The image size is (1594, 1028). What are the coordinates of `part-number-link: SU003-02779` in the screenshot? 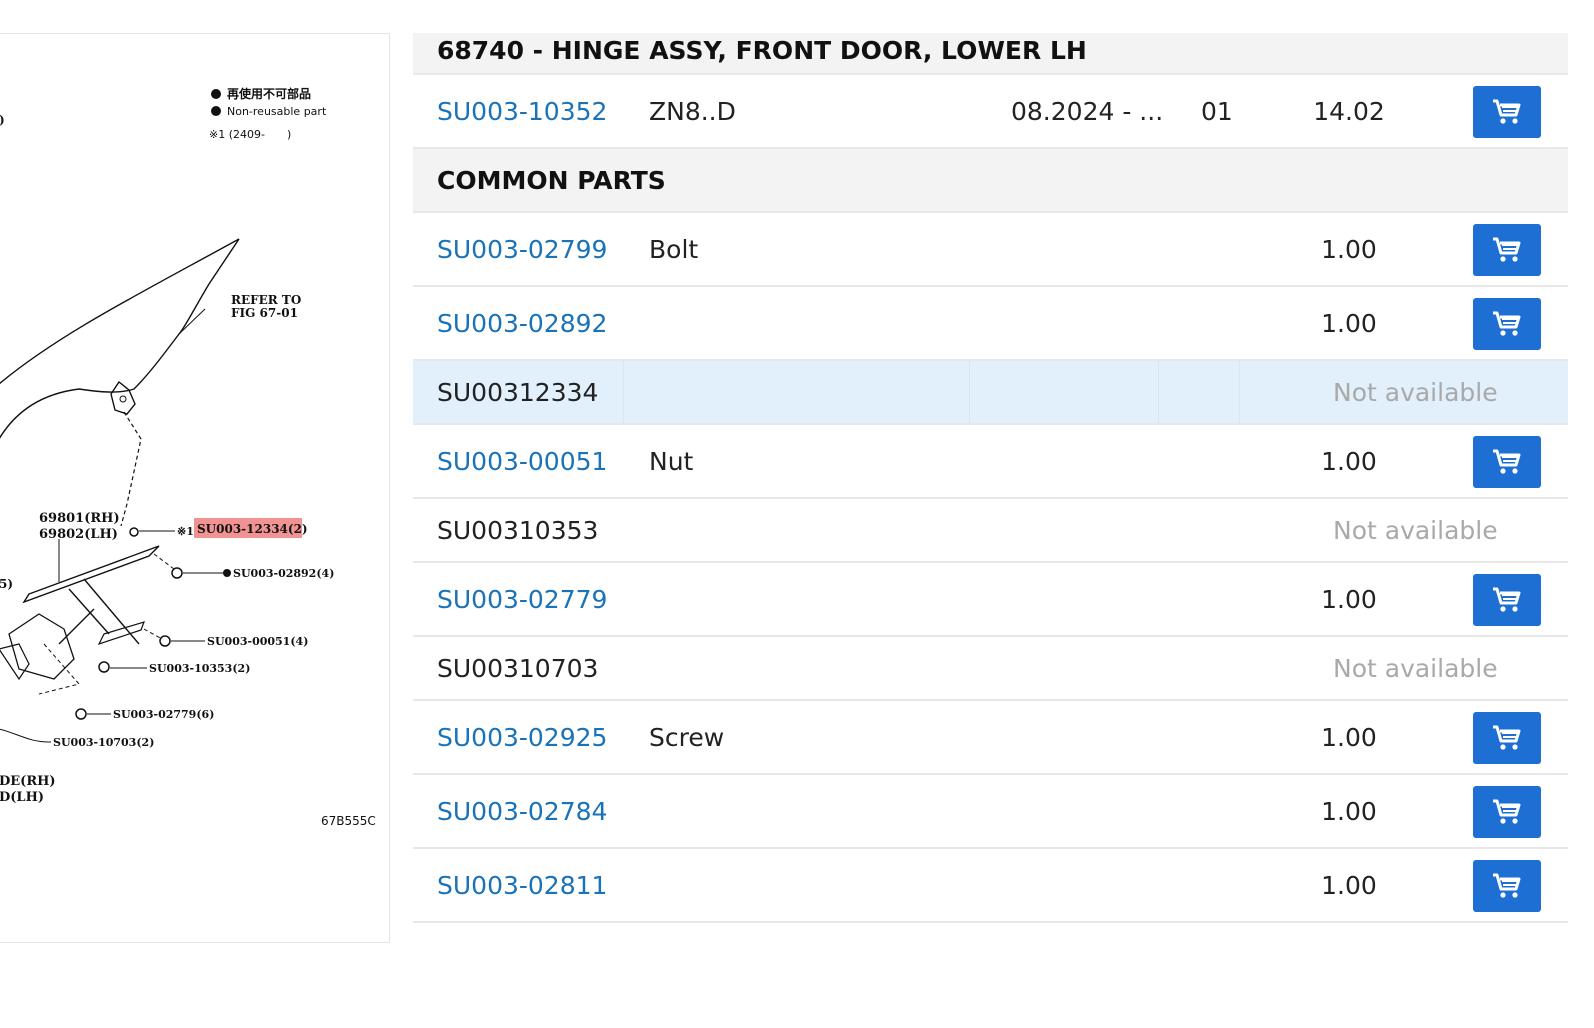 It's located at (522, 599).